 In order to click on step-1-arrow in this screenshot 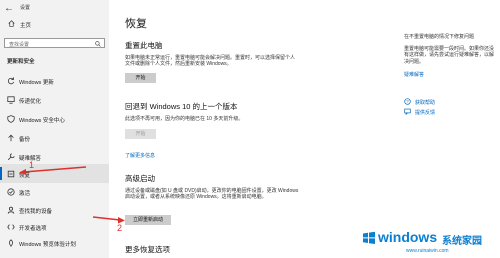, I will do `click(53, 170)`.